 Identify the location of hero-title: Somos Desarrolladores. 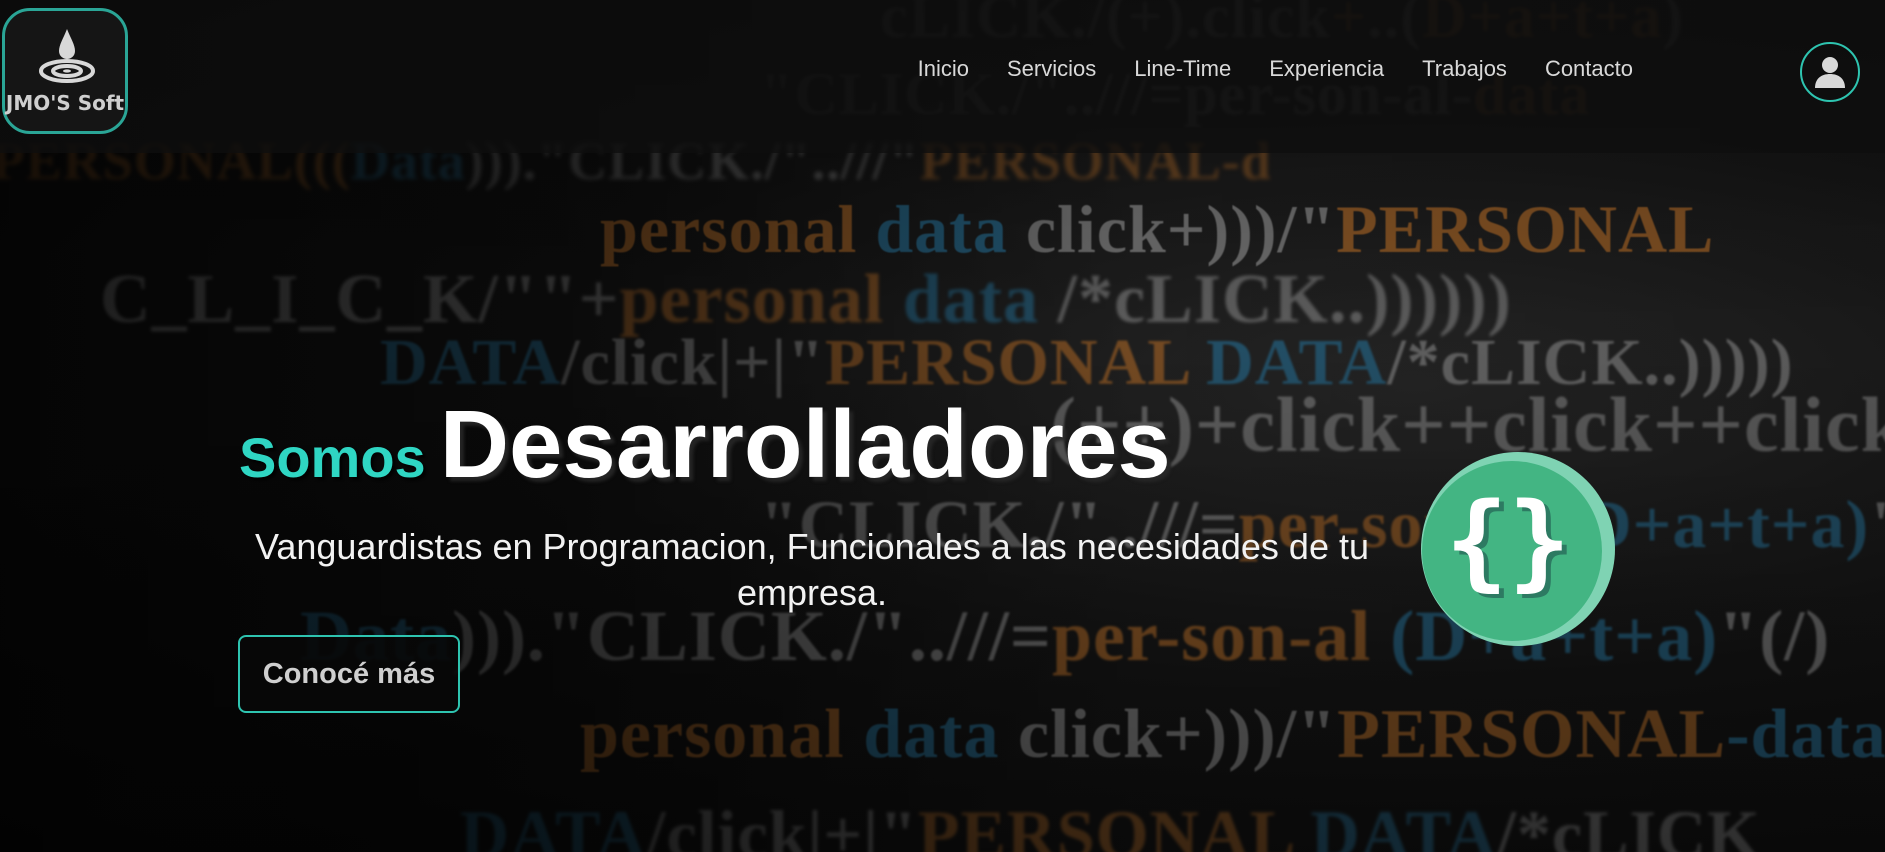
(705, 445).